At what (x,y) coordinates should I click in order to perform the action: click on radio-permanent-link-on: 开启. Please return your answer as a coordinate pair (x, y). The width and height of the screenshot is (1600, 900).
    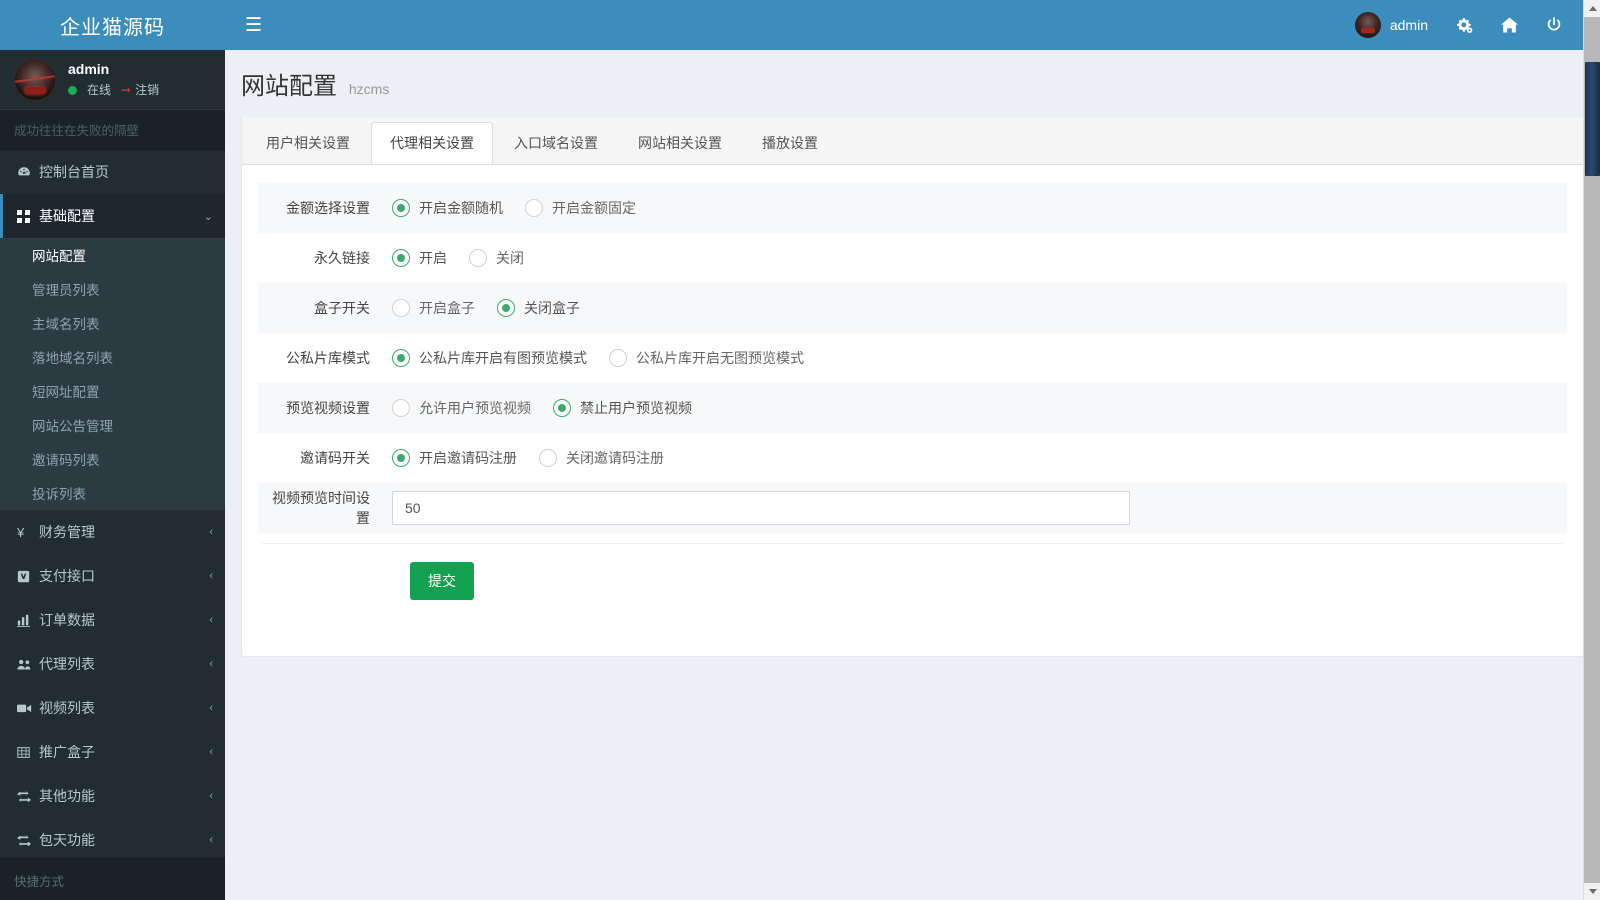
    Looking at the image, I should click on (419, 258).